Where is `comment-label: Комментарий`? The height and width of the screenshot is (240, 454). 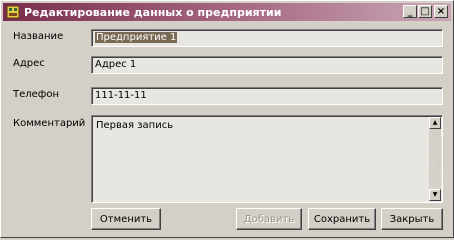
comment-label: Комментарий is located at coordinates (49, 123).